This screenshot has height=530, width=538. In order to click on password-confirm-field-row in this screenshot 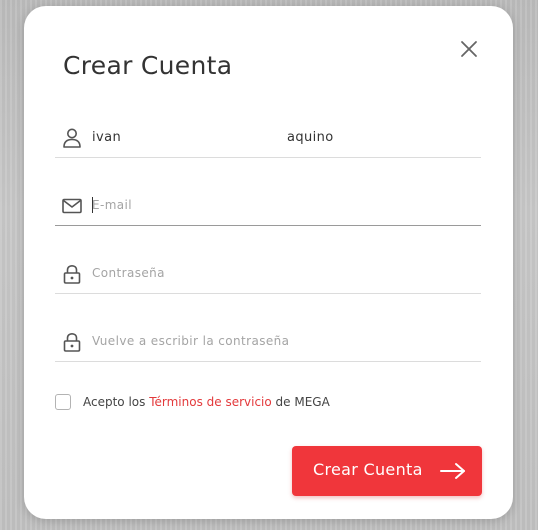, I will do `click(268, 342)`.